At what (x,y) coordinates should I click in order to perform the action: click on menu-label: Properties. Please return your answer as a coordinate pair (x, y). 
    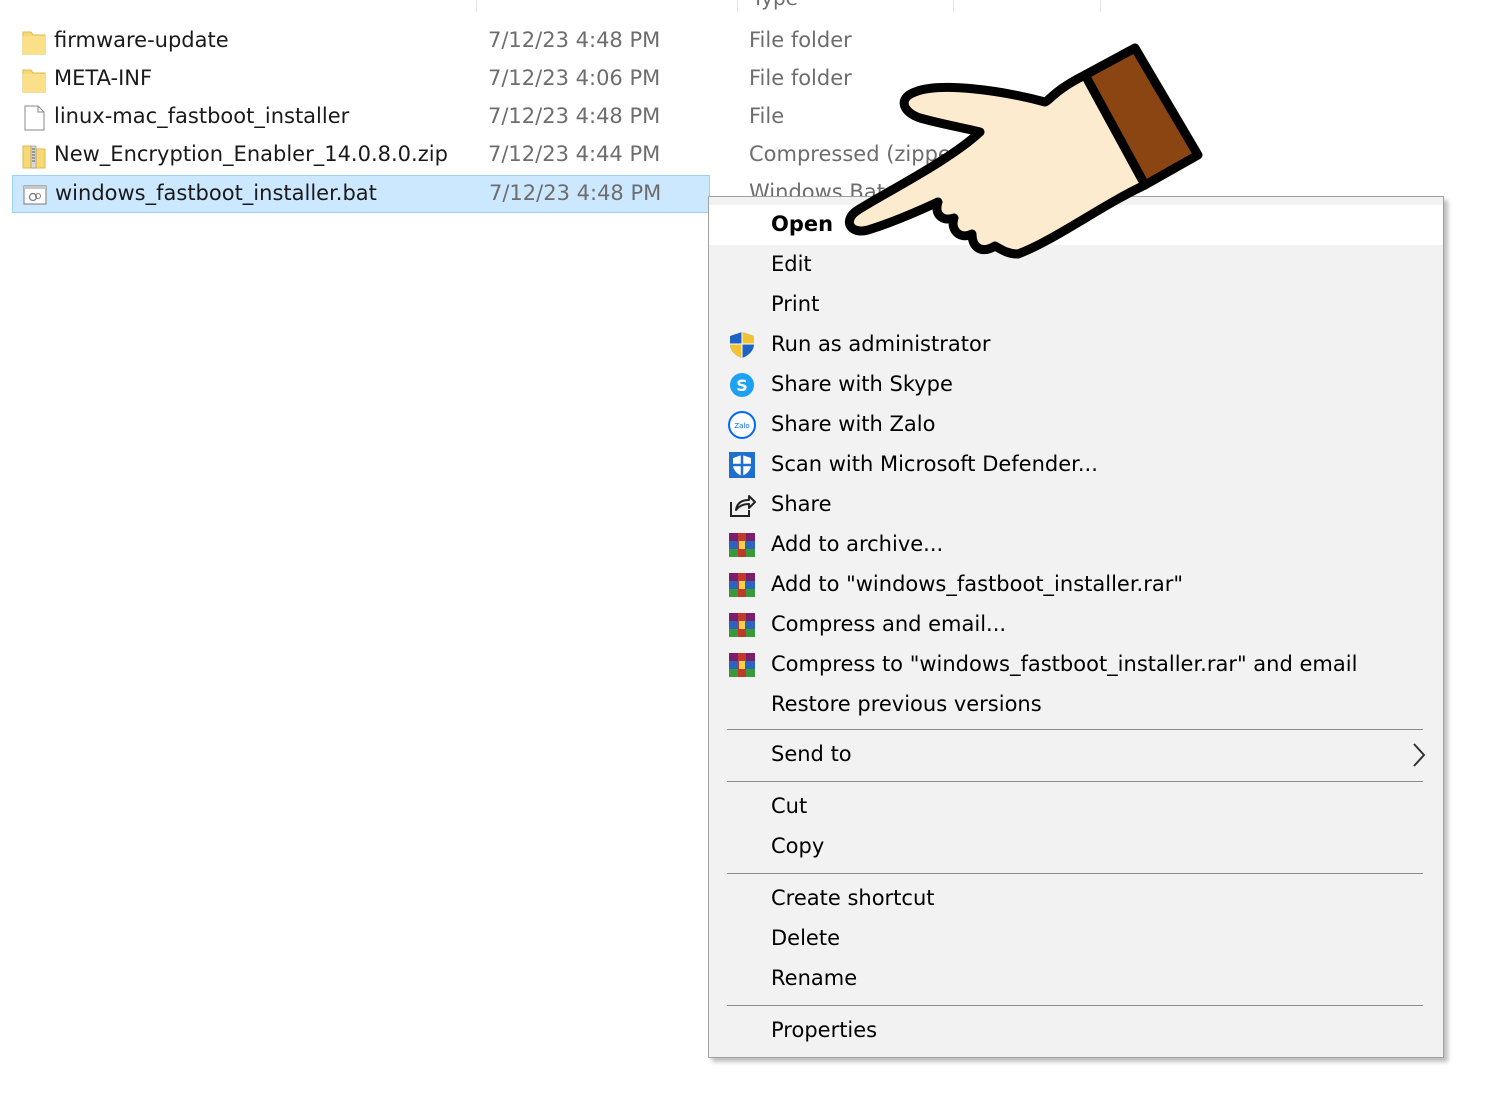
    Looking at the image, I should click on (824, 1030).